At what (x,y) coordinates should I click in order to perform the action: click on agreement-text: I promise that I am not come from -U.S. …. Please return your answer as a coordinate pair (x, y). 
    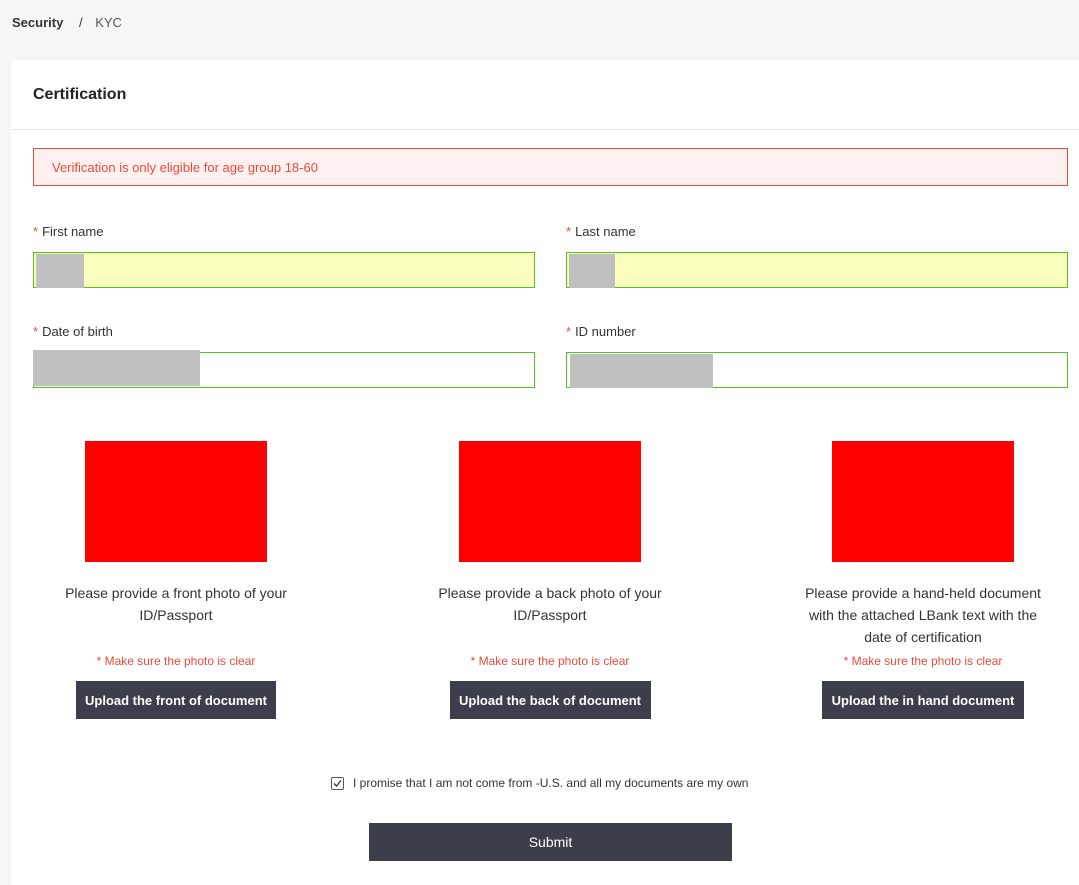
    Looking at the image, I should click on (551, 783).